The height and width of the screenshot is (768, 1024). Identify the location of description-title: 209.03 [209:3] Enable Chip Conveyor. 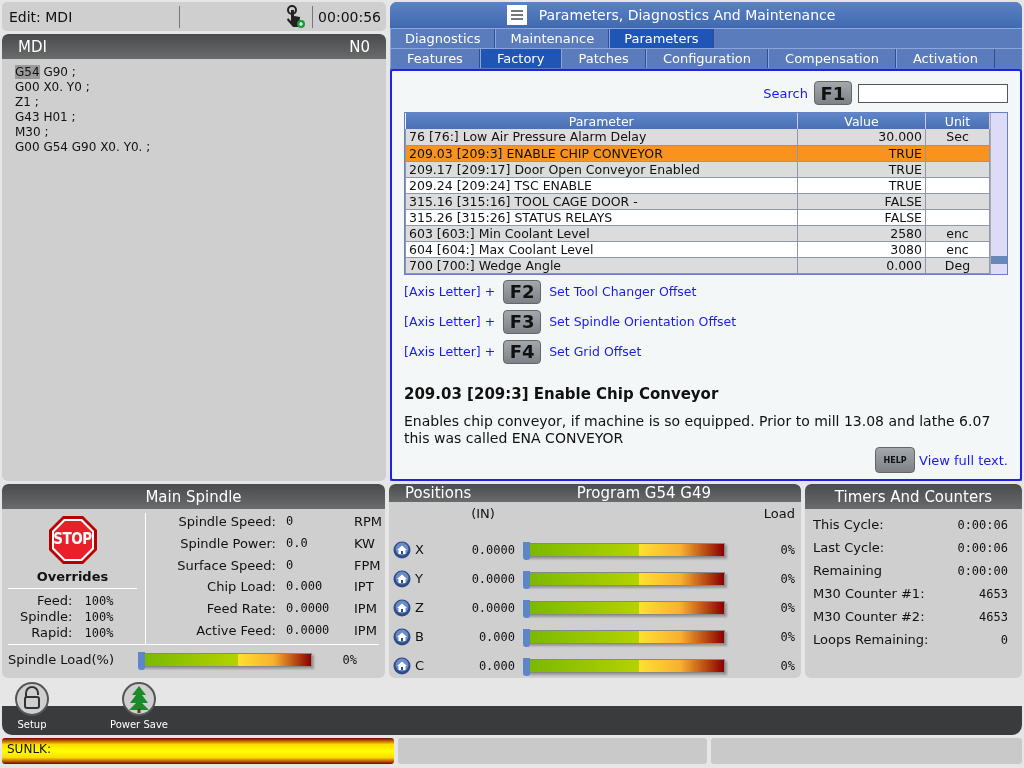
(562, 393).